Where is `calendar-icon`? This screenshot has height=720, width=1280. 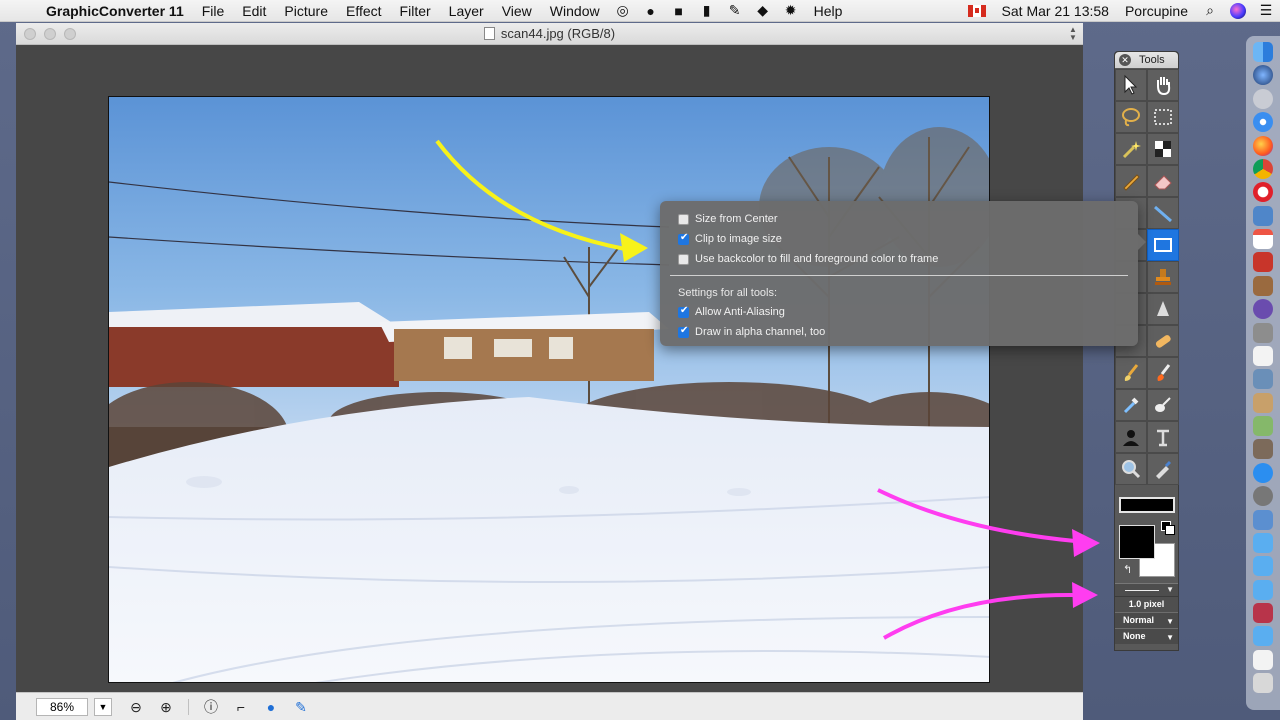
calendar-icon is located at coordinates (1263, 239).